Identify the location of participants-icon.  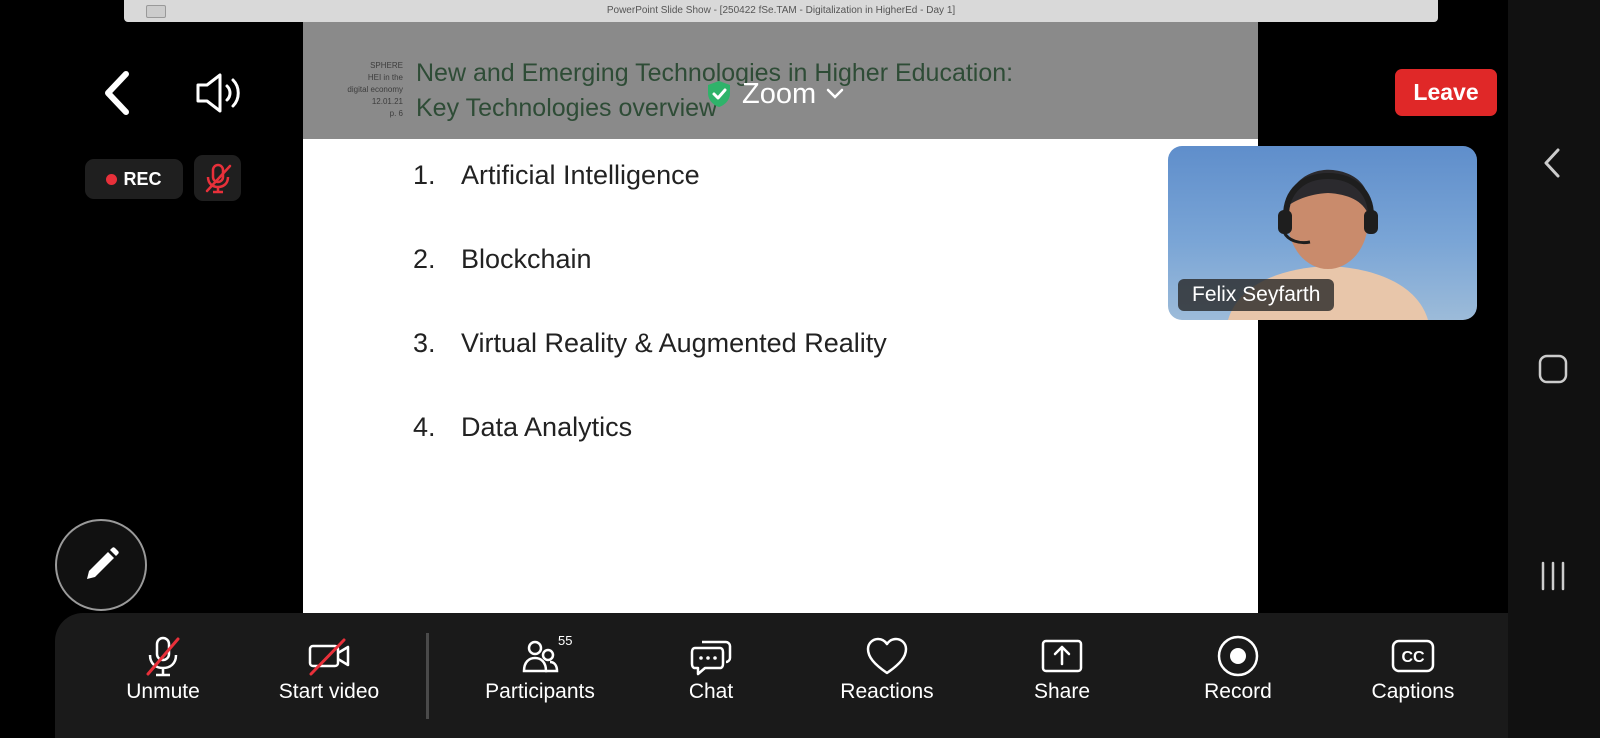
(540, 656).